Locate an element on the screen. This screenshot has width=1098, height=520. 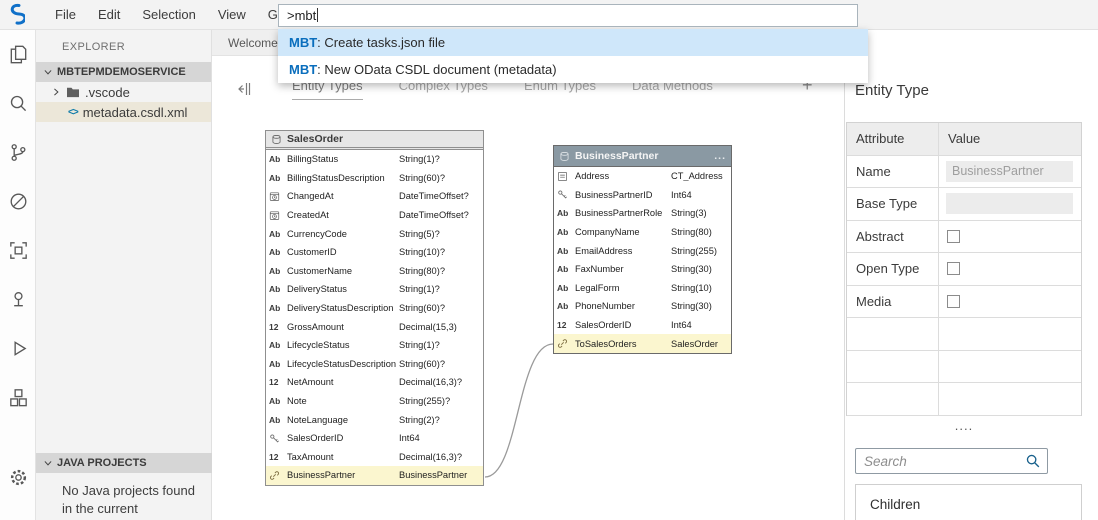
attribute-type: String(10) is located at coordinates (691, 287).